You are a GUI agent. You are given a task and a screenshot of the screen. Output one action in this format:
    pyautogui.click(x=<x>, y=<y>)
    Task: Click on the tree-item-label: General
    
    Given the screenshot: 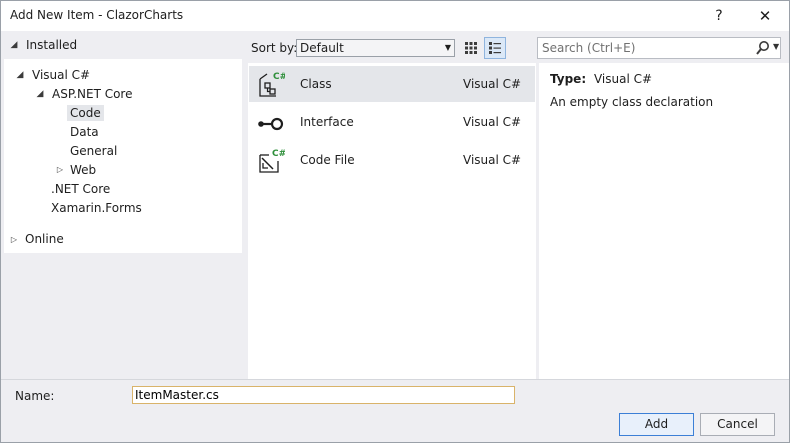 What is the action you would take?
    pyautogui.click(x=94, y=150)
    